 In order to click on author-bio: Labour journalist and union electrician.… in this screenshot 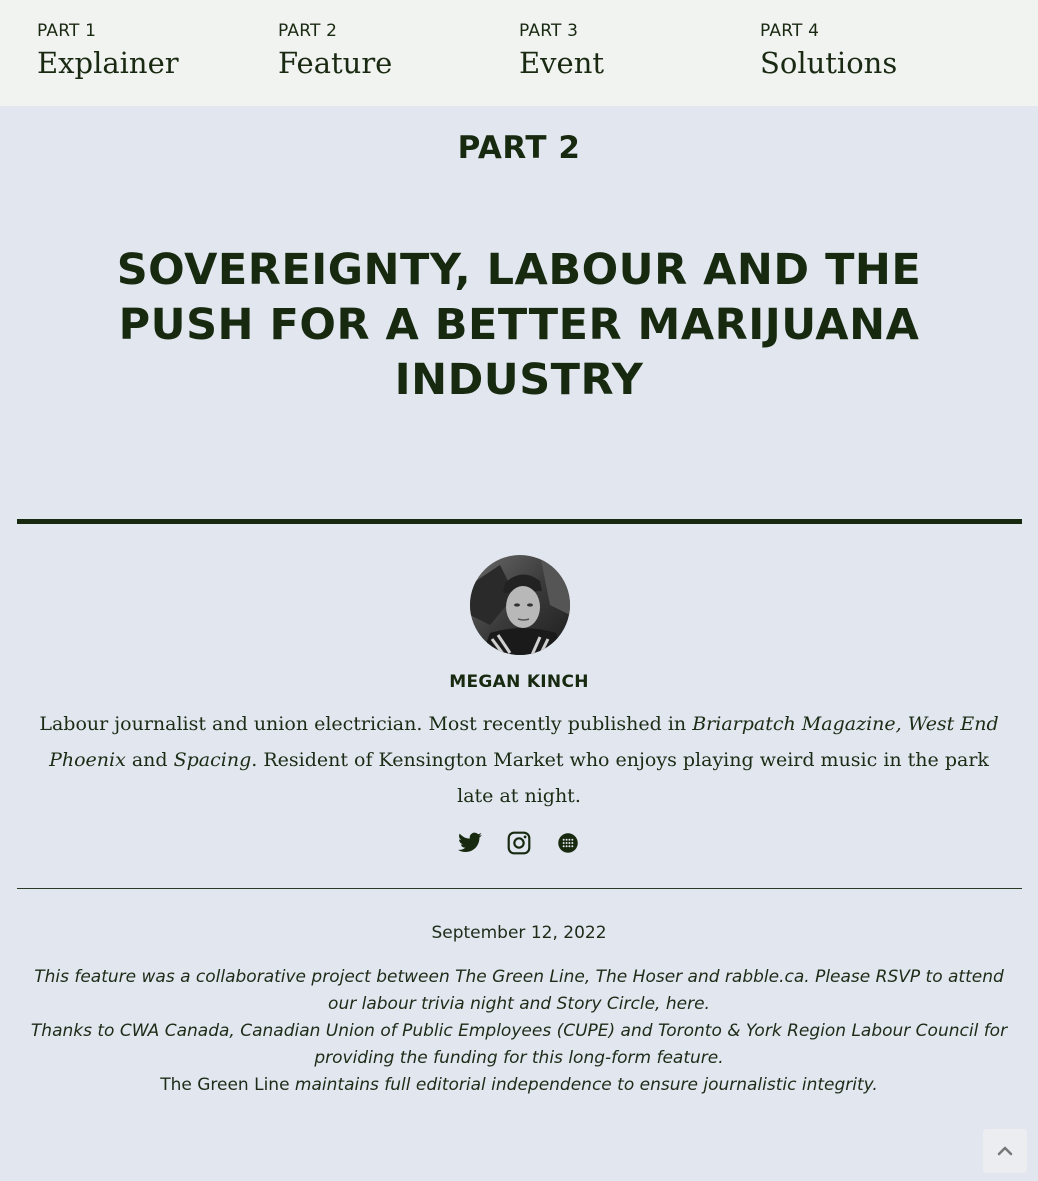, I will do `click(519, 760)`.